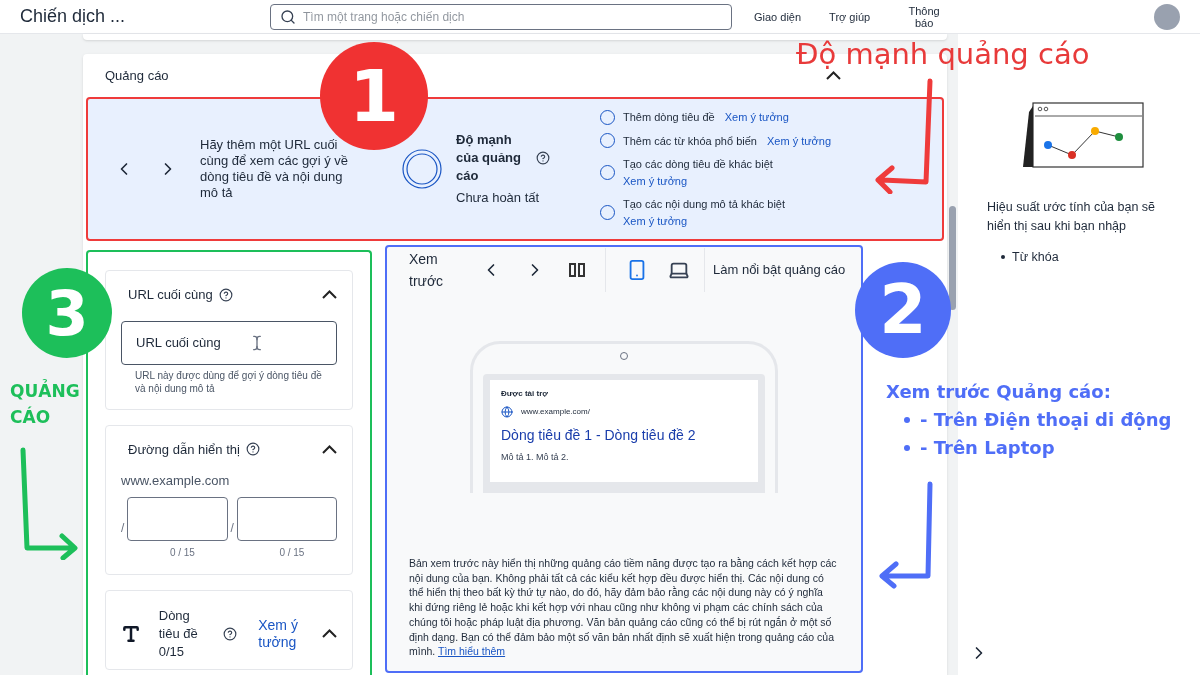 The height and width of the screenshot is (675, 1200). I want to click on section-title: Đường dẫn hiển thị, so click(184, 449).